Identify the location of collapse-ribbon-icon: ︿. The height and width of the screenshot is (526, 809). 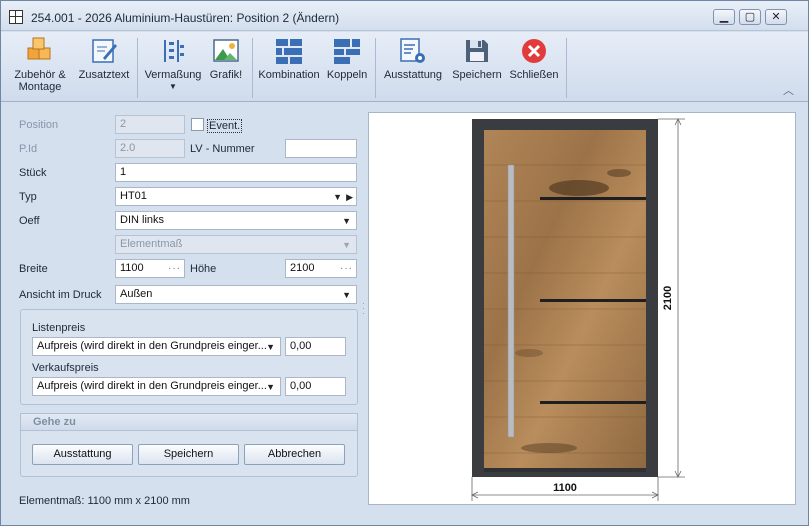
(789, 89).